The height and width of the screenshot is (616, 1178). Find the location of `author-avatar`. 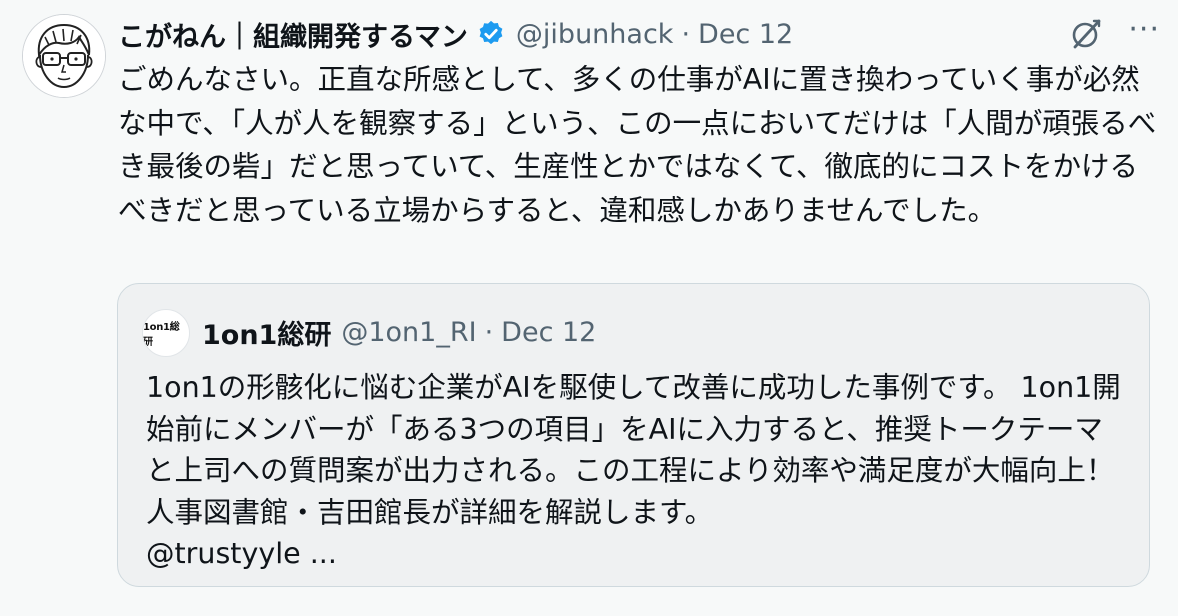

author-avatar is located at coordinates (64, 56).